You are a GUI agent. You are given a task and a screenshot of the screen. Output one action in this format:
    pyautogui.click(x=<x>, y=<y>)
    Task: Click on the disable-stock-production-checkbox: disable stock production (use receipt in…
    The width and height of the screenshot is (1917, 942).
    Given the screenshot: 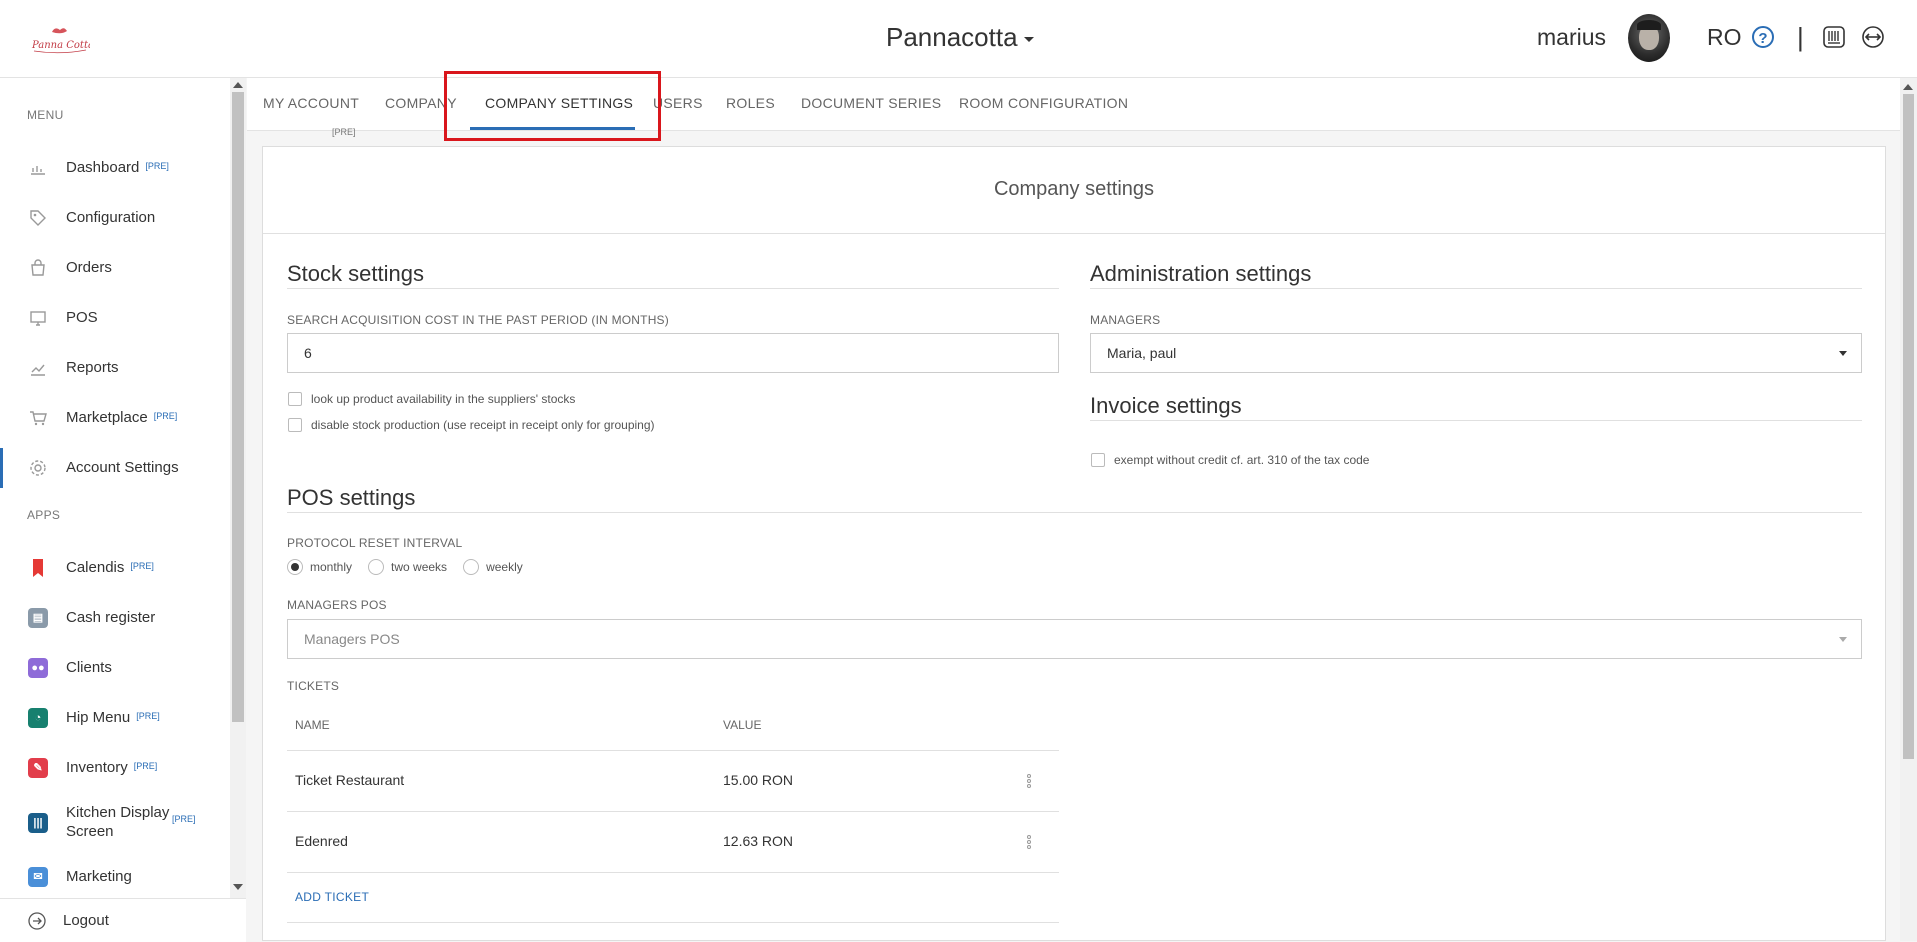 What is the action you would take?
    pyautogui.click(x=471, y=425)
    